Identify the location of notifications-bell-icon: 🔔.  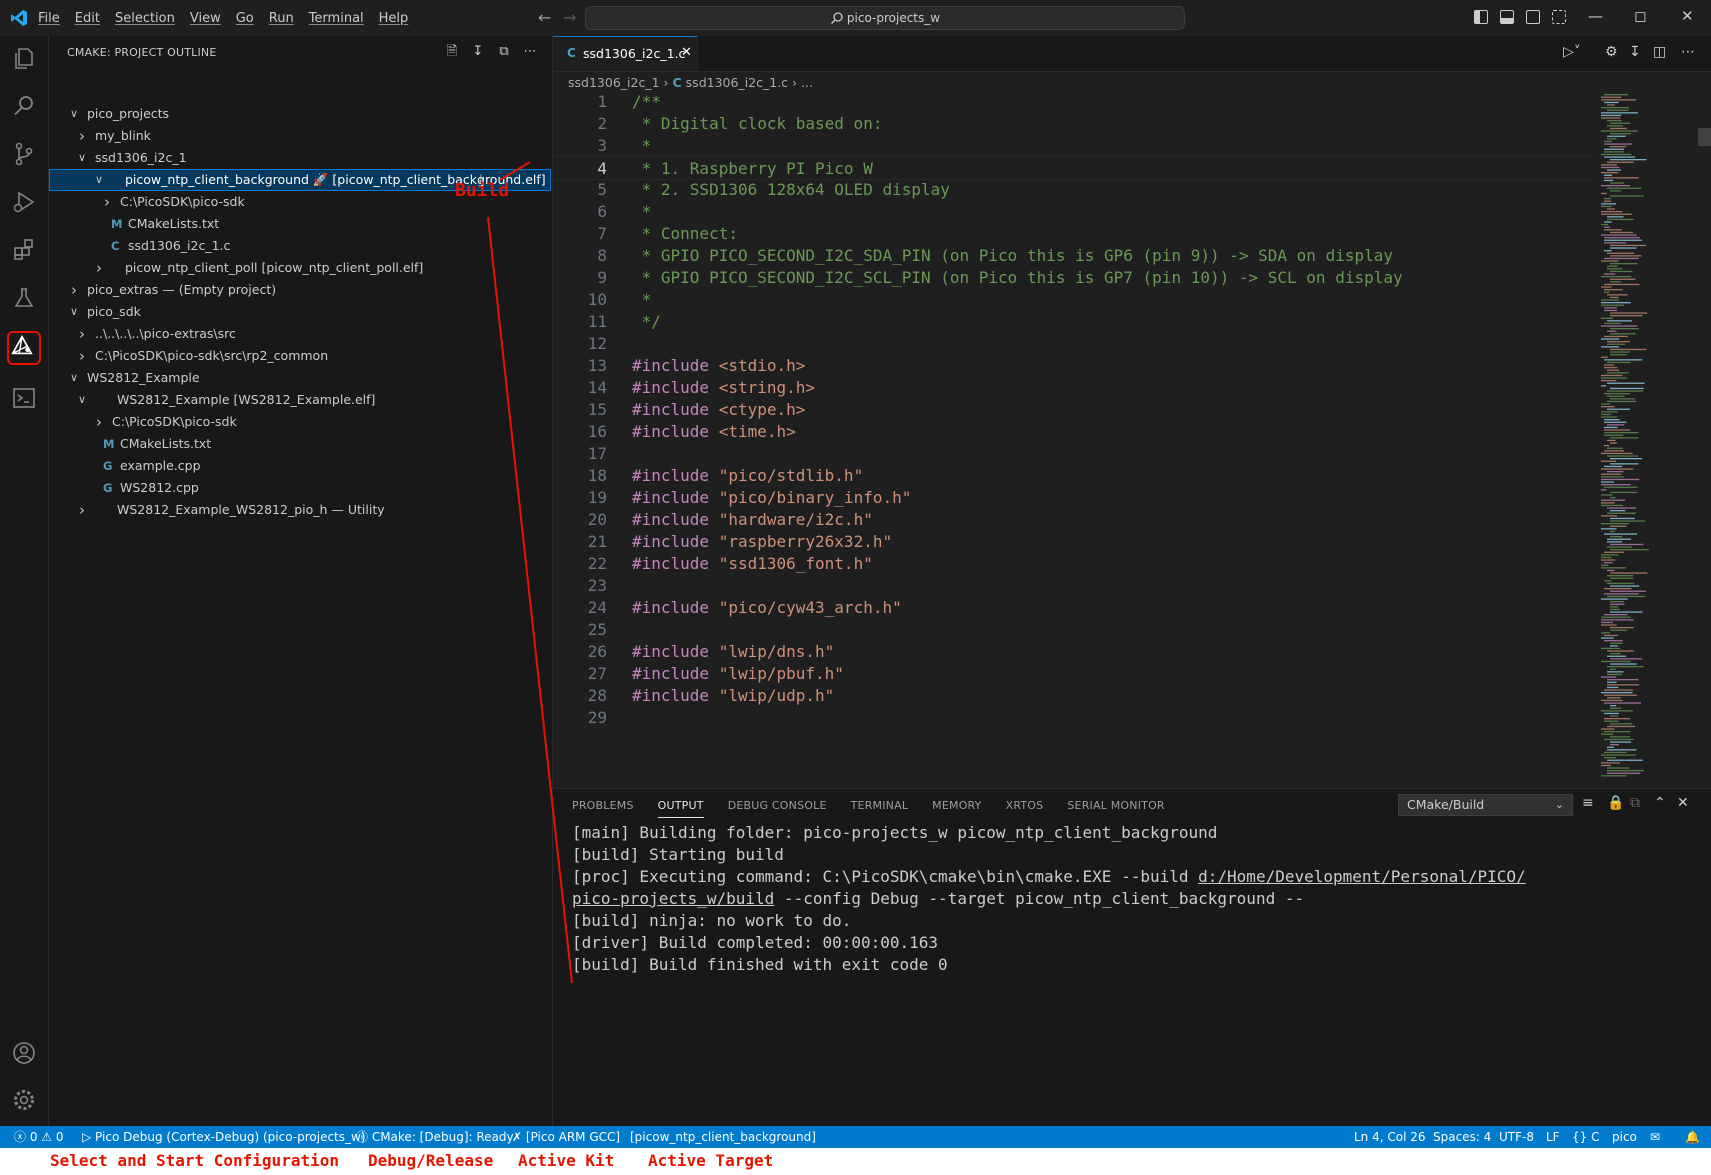
(1692, 1137).